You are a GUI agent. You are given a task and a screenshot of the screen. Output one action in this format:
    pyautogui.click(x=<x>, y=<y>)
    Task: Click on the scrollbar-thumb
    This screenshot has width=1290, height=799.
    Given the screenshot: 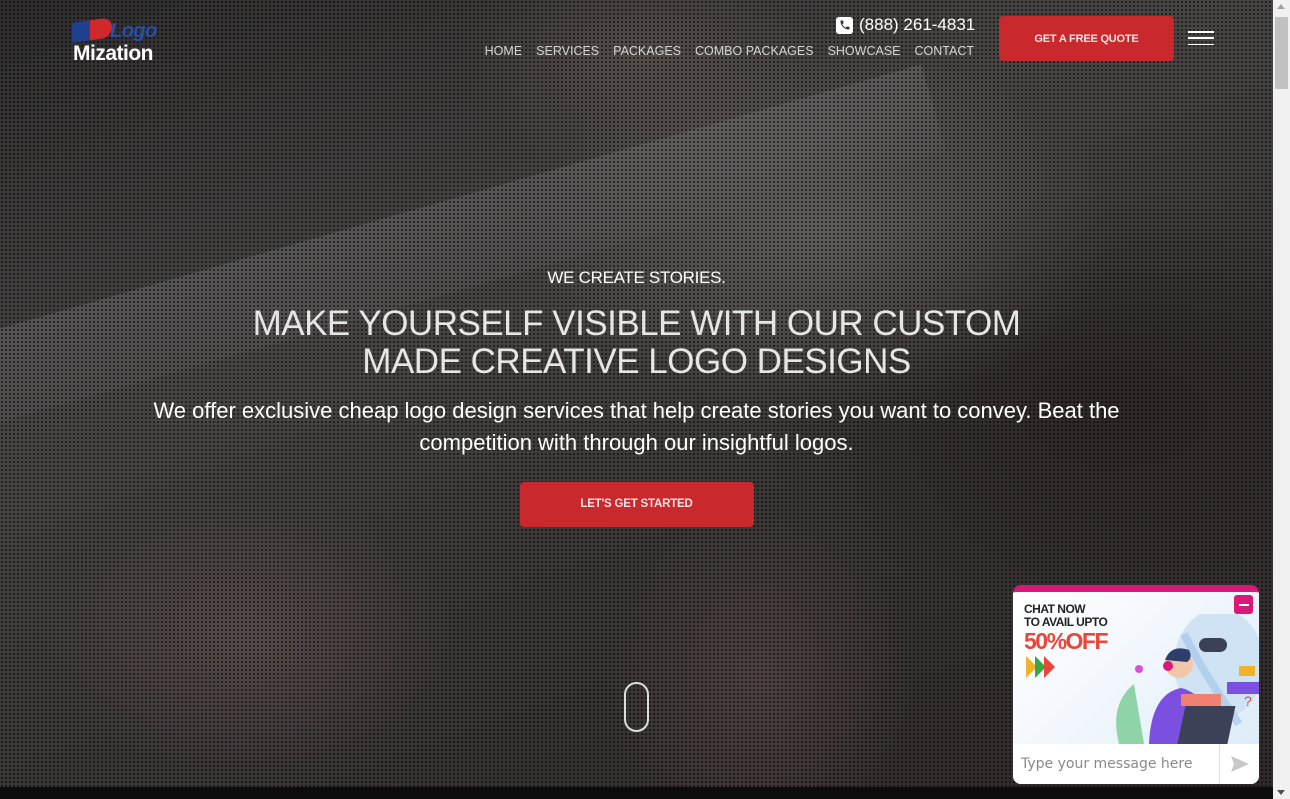 What is the action you would take?
    pyautogui.click(x=1281, y=53)
    